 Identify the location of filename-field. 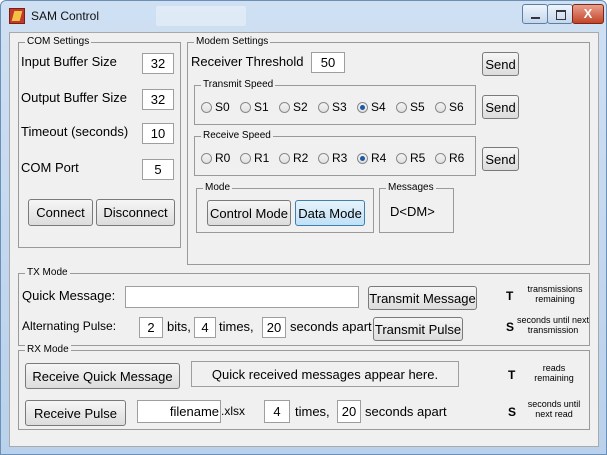
(179, 411).